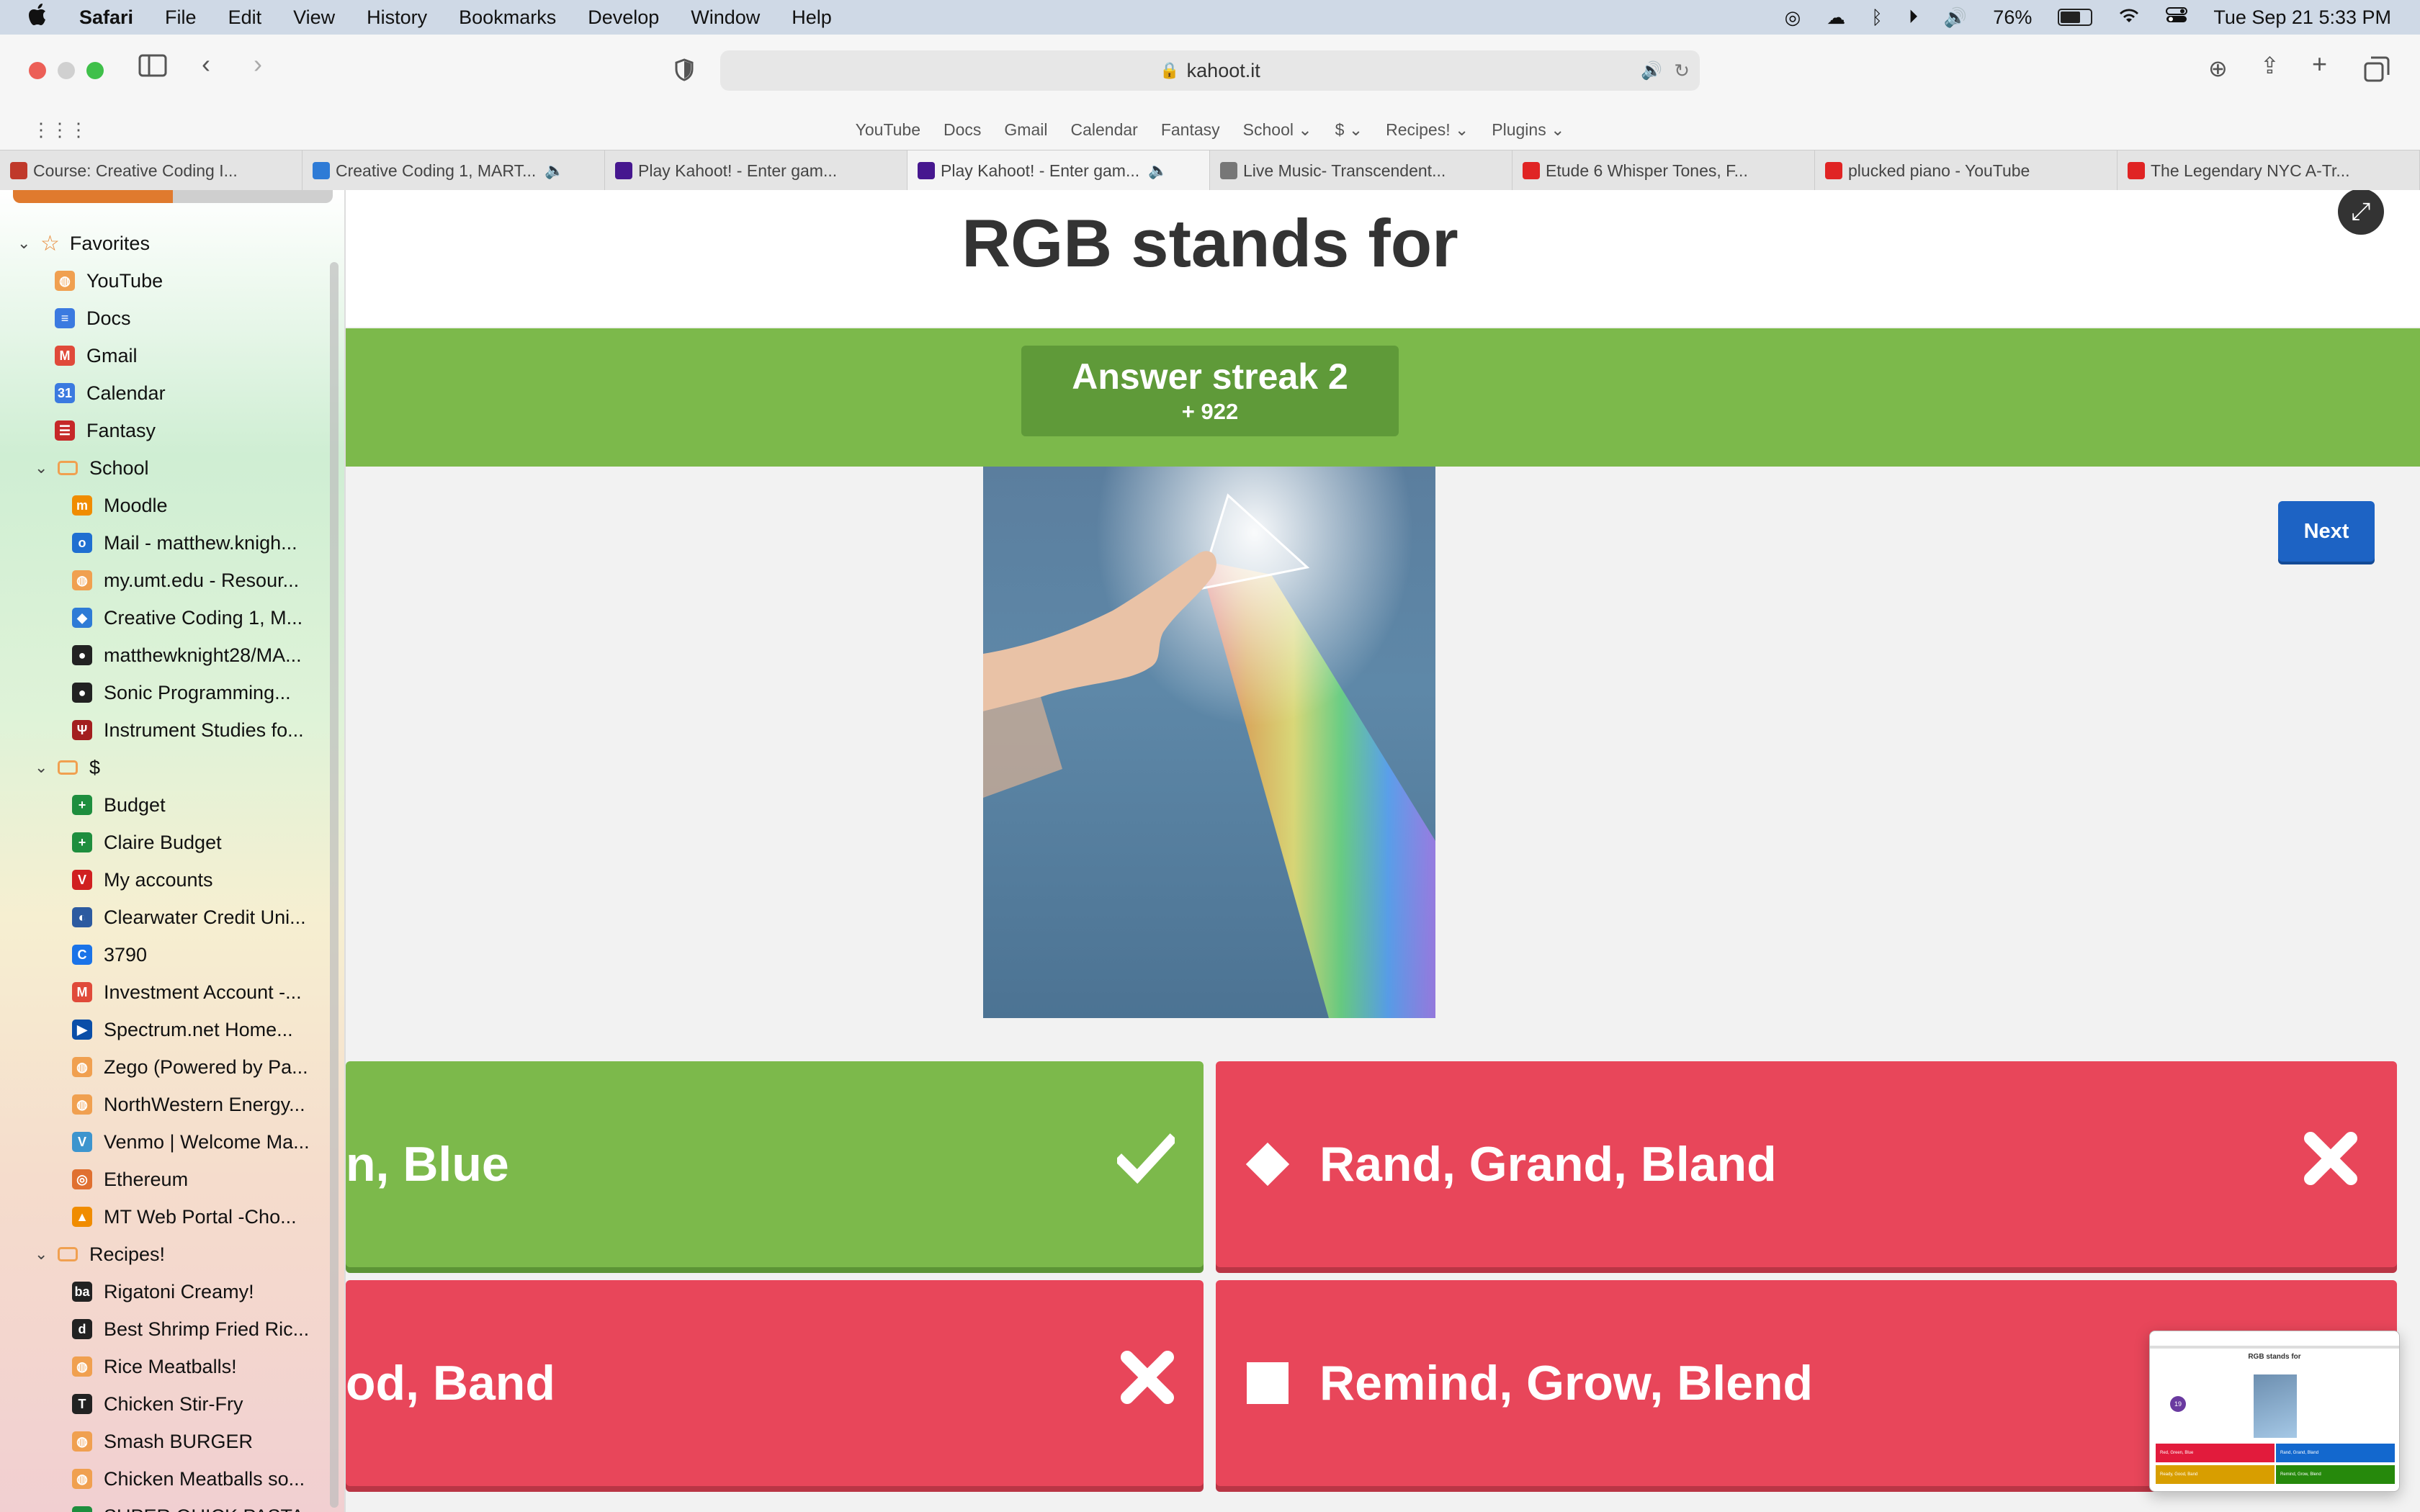 The height and width of the screenshot is (1512, 2420). What do you see at coordinates (37, 70) in the screenshot?
I see `close-window-button` at bounding box center [37, 70].